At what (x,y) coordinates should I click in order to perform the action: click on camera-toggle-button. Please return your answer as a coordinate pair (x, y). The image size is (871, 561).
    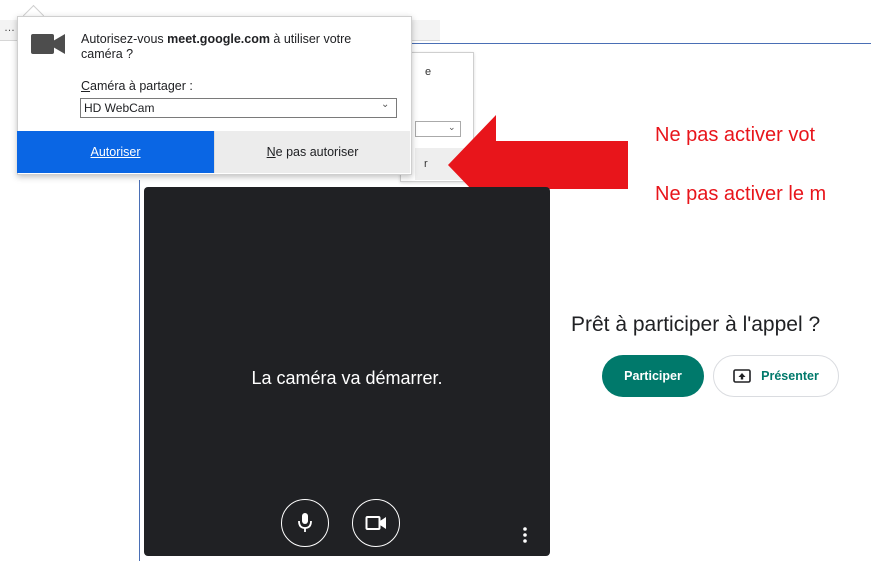
    Looking at the image, I should click on (376, 523).